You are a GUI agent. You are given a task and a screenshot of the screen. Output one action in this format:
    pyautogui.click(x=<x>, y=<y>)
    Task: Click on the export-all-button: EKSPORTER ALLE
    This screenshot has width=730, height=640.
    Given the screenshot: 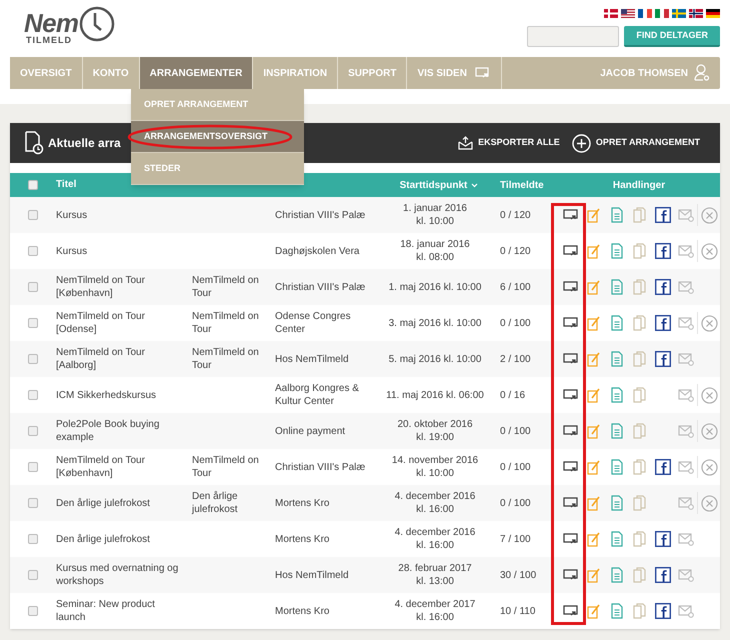 What is the action you would take?
    pyautogui.click(x=509, y=143)
    